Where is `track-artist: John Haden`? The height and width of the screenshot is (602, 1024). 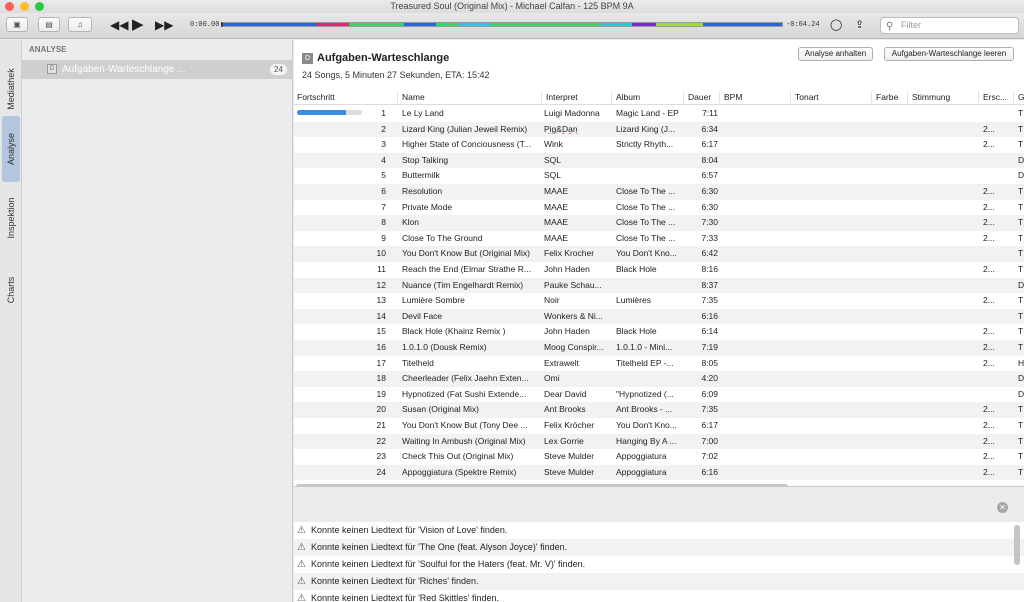 track-artist: John Haden is located at coordinates (567, 269).